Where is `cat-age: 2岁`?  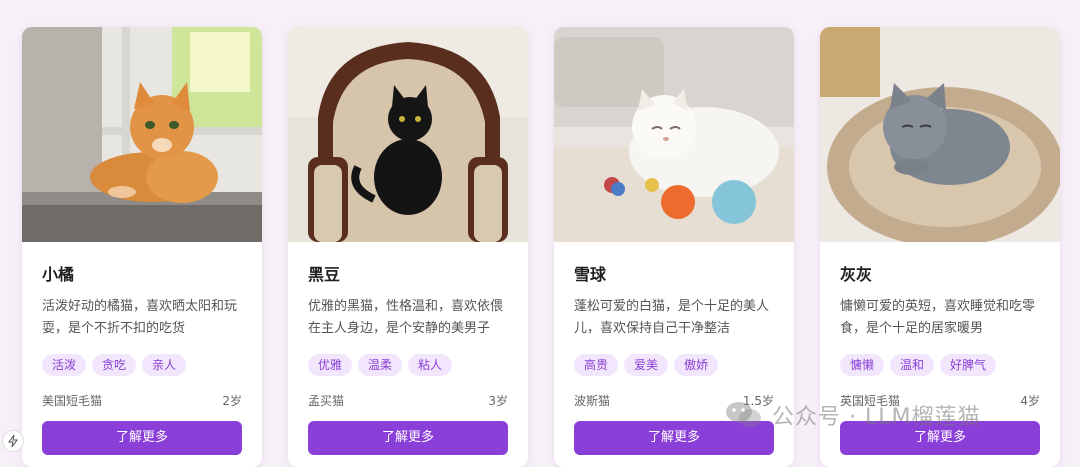
cat-age: 2岁 is located at coordinates (232, 401).